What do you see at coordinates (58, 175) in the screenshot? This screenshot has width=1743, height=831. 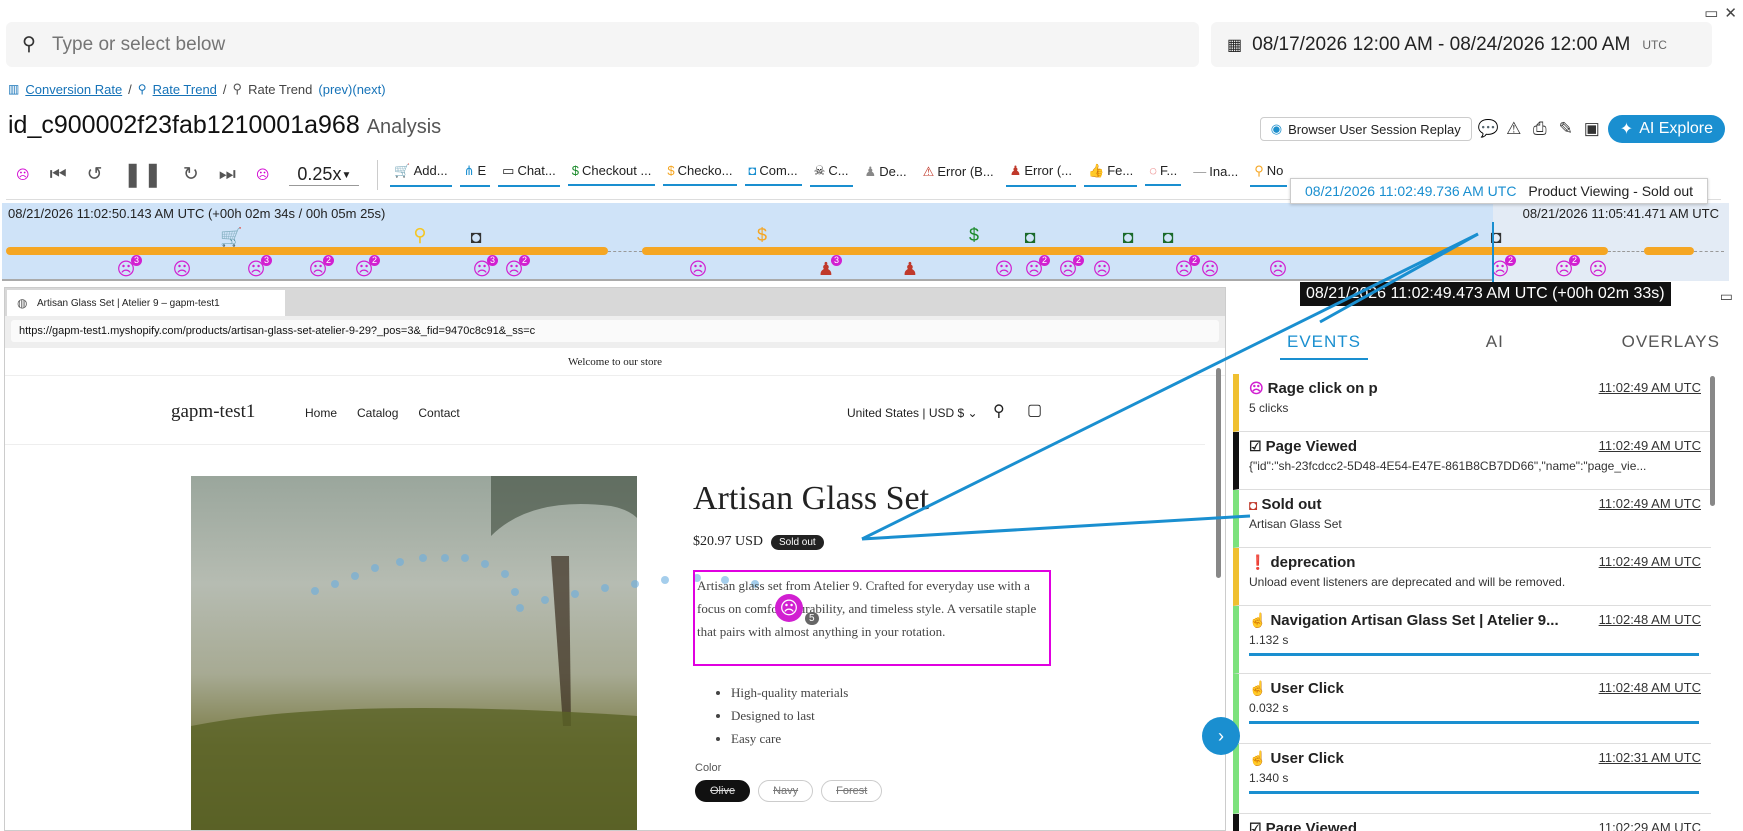 I see `skip-start-icon: ⏮` at bounding box center [58, 175].